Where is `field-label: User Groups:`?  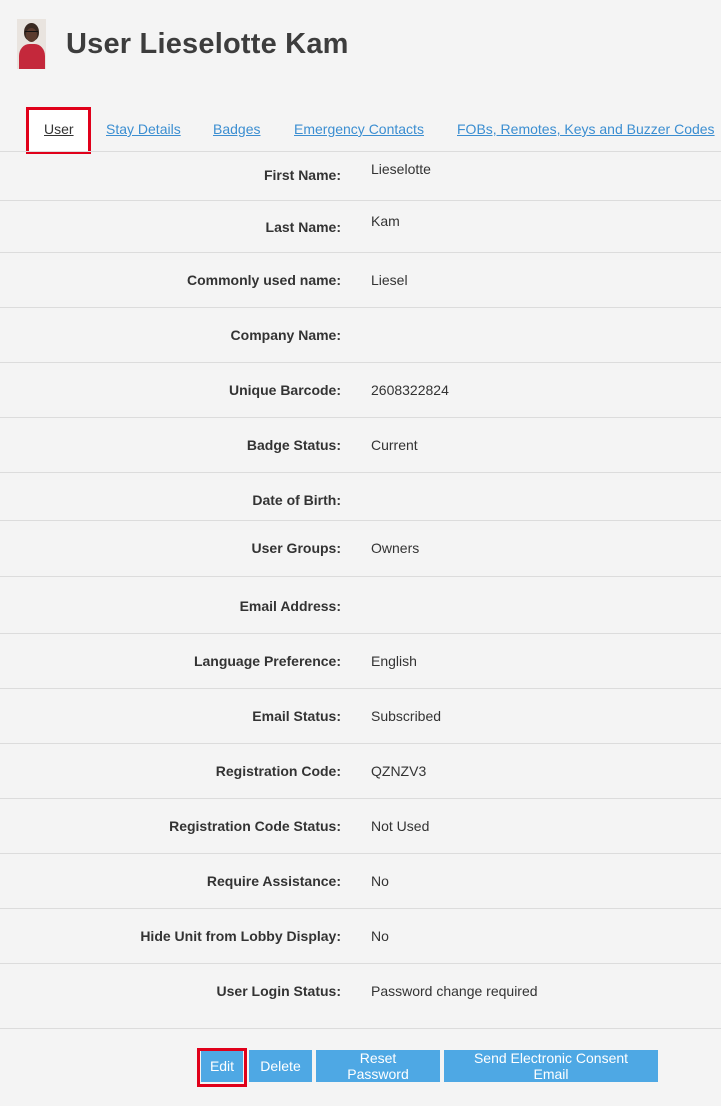
field-label: User Groups: is located at coordinates (296, 548).